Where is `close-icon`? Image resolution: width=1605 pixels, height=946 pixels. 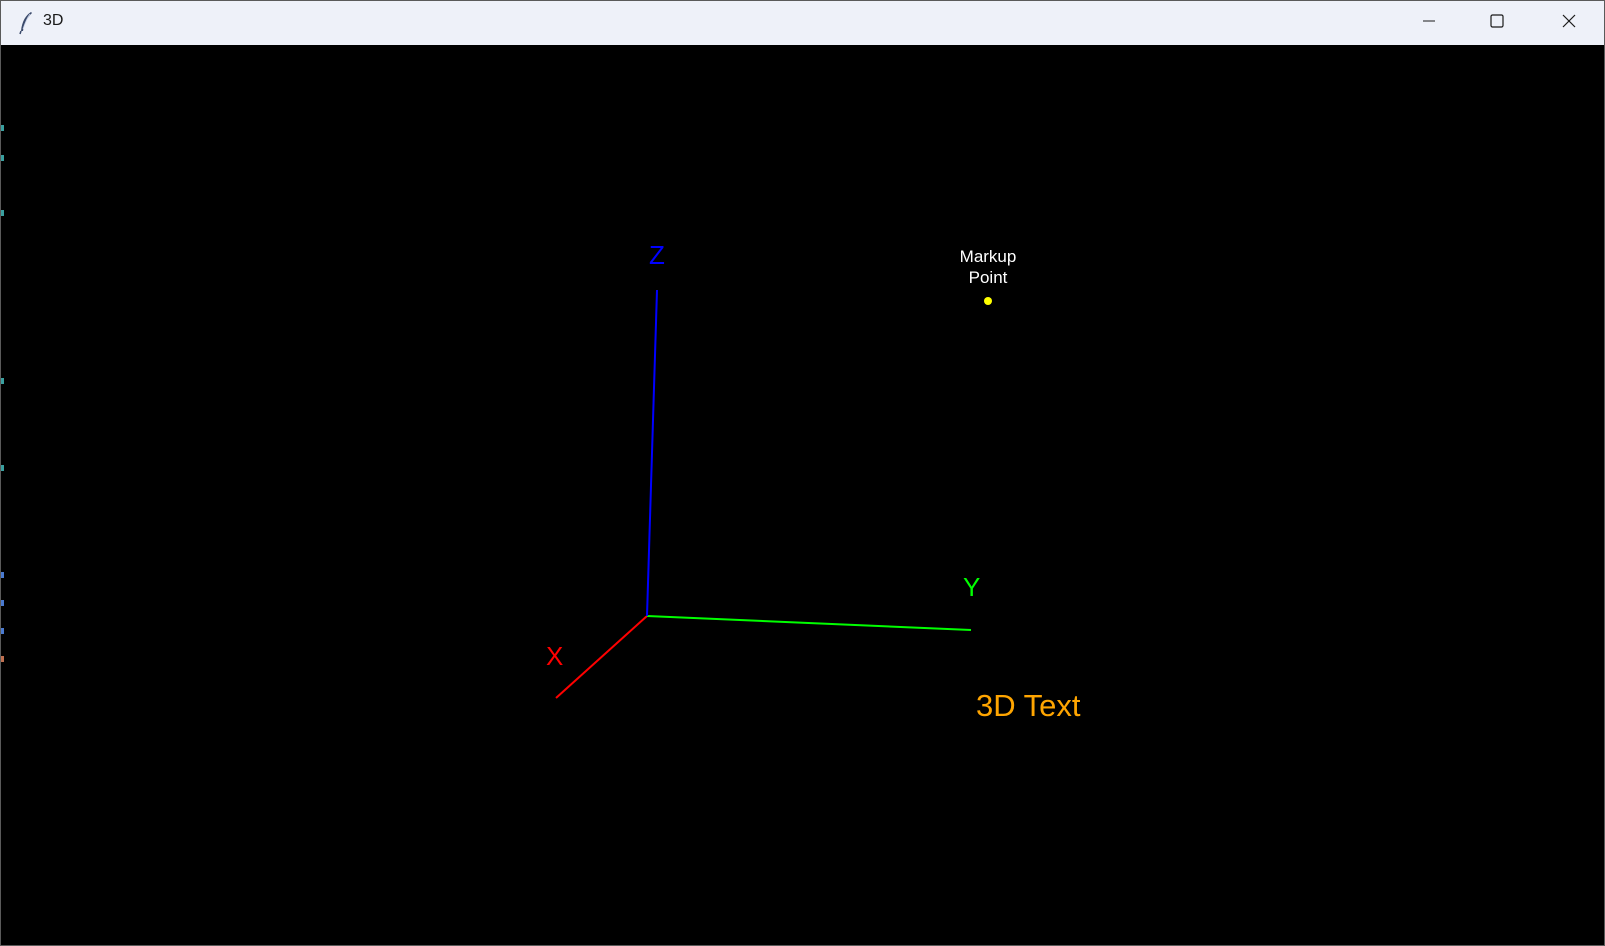
close-icon is located at coordinates (1569, 23).